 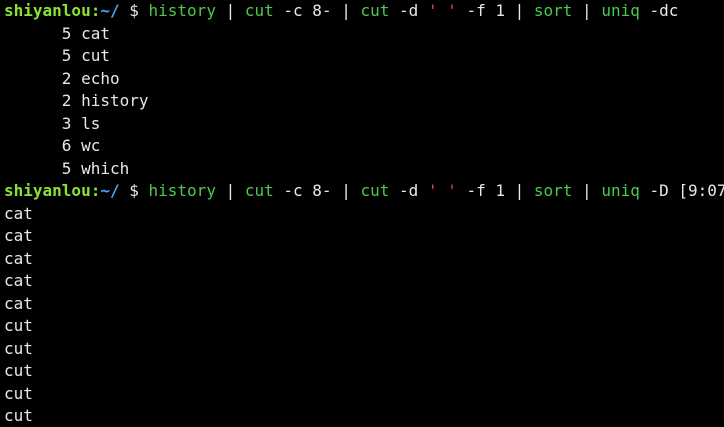 What do you see at coordinates (701, 190) in the screenshot?
I see `timestamp: [9:07:52]` at bounding box center [701, 190].